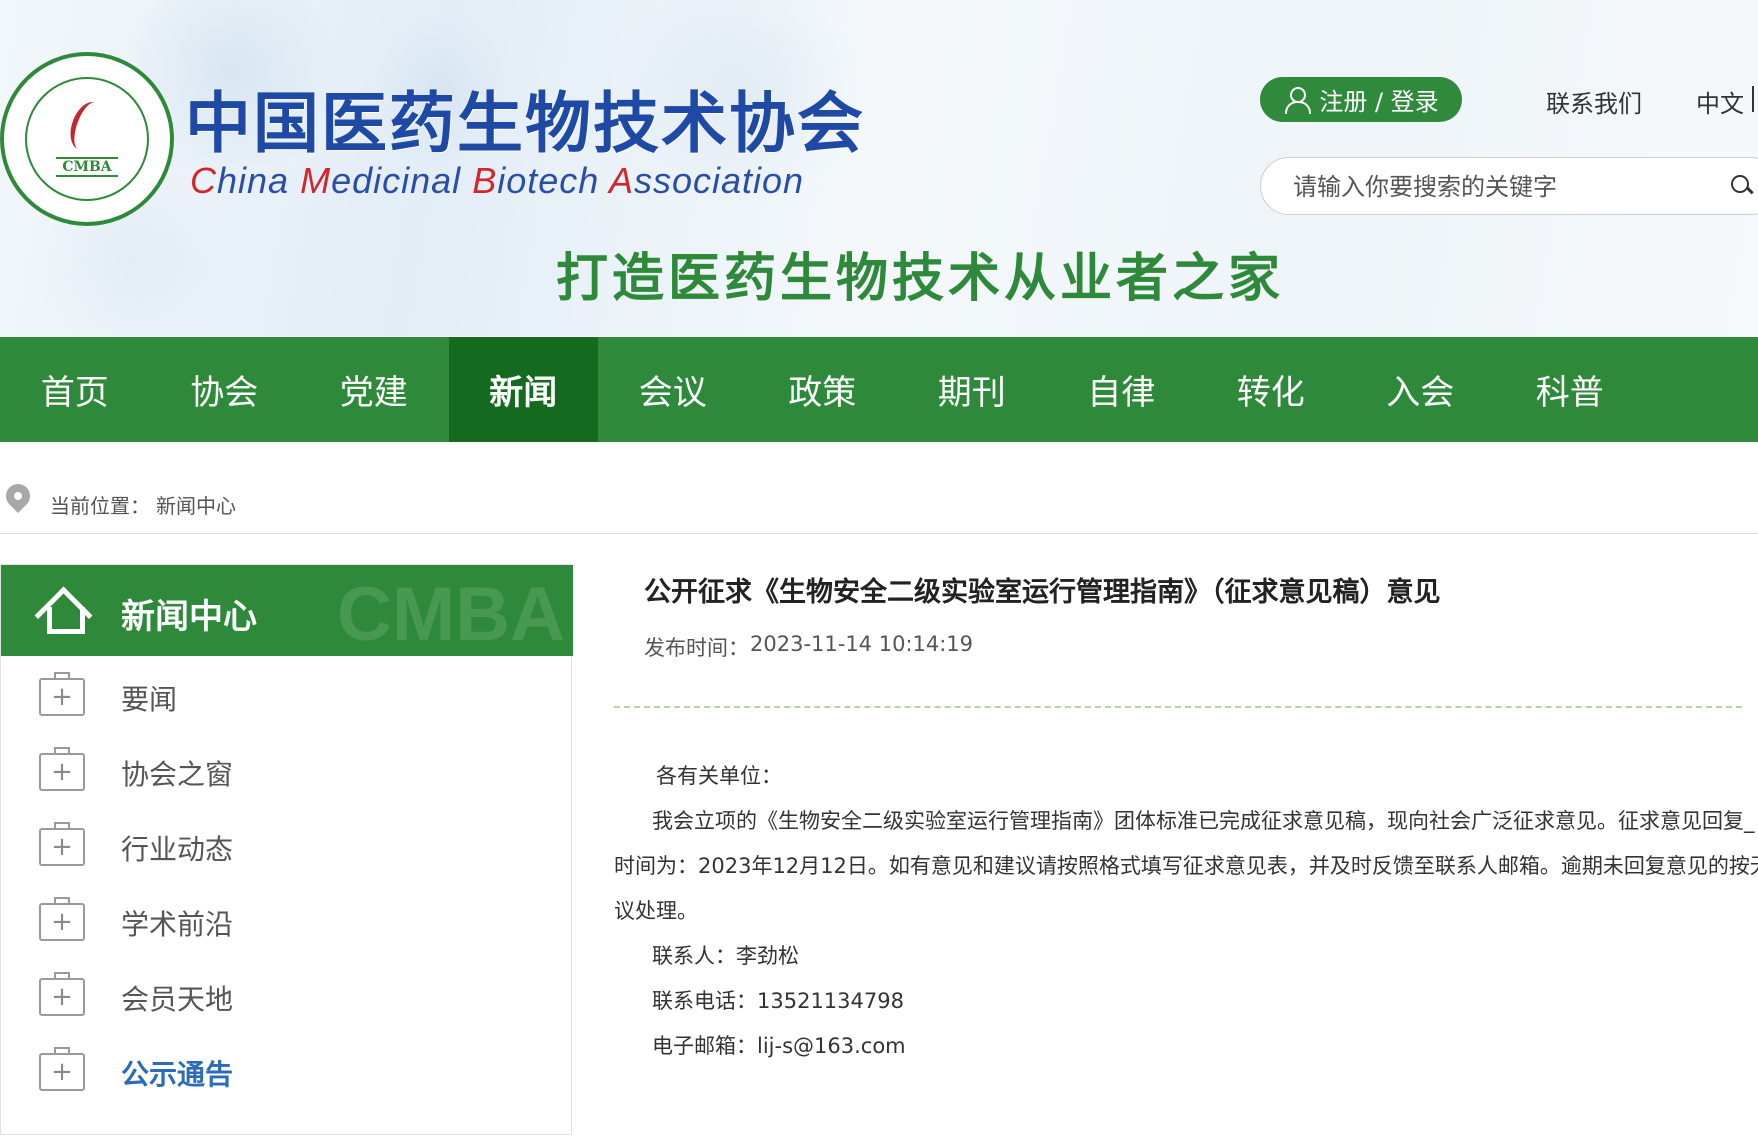 The width and height of the screenshot is (1758, 1138). What do you see at coordinates (719, 776) in the screenshot?
I see `article-salutation: 各有关单位：` at bounding box center [719, 776].